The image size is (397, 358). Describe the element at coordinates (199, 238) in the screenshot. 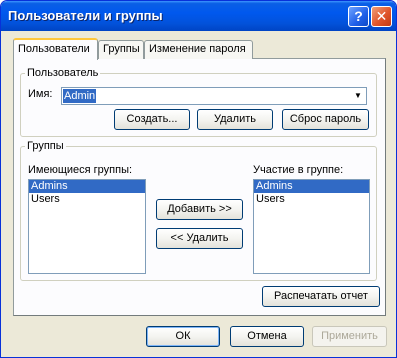

I see `remove-from-group-button: << Удалить` at that location.